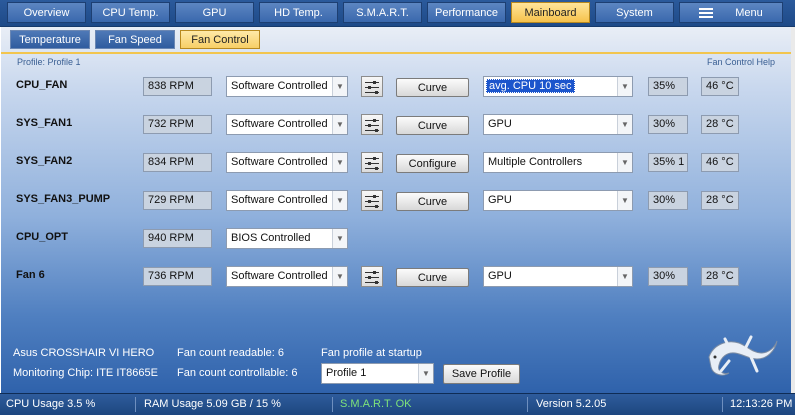 This screenshot has height=415, width=795. Describe the element at coordinates (177, 238) in the screenshot. I see `fan-rpm: 940 RPM` at that location.